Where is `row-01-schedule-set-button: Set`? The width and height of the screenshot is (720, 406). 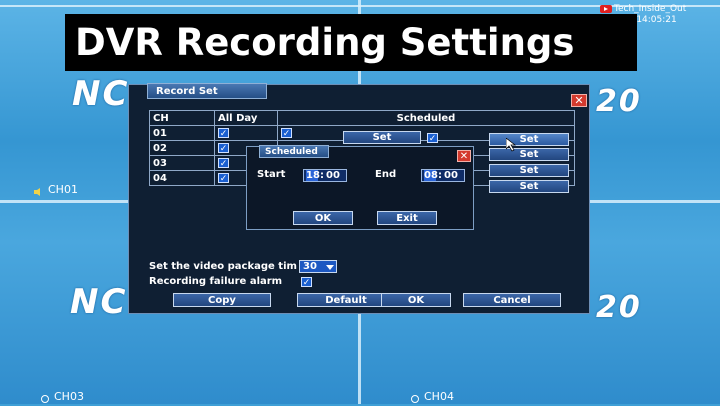
row-01-schedule-set-button: Set is located at coordinates (529, 139).